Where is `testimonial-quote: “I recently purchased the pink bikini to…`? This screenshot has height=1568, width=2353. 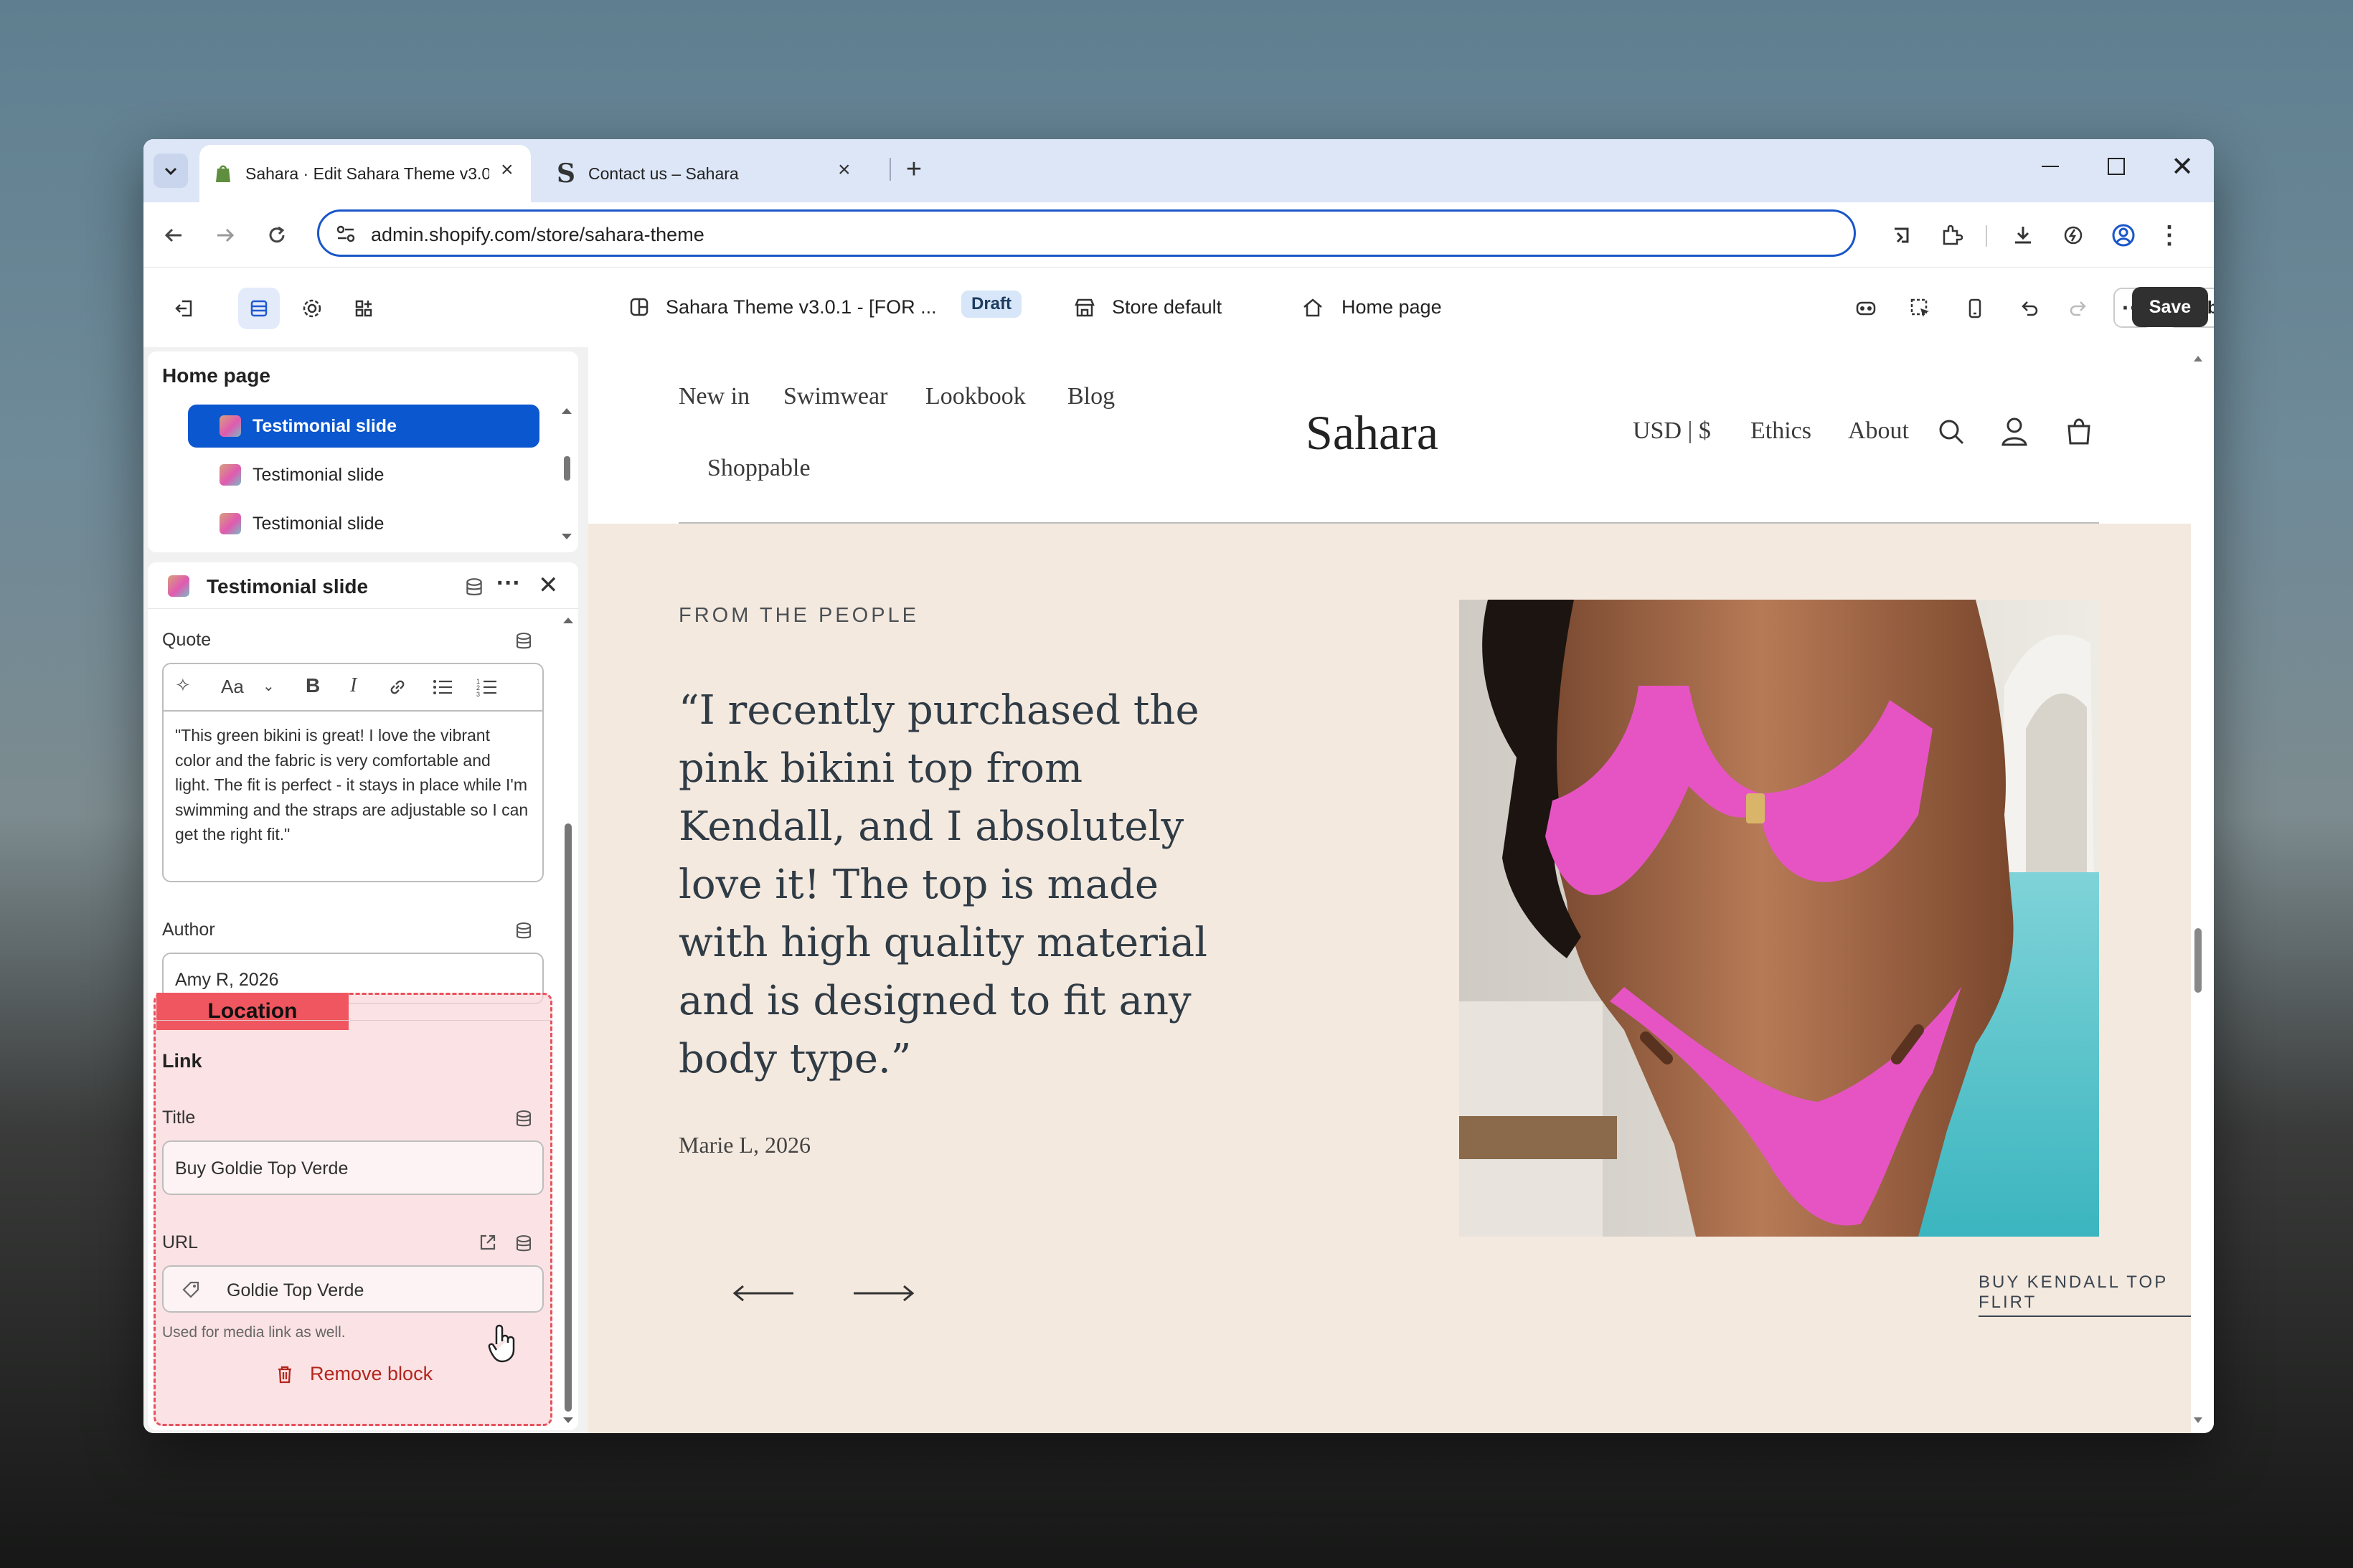 testimonial-quote: “I recently purchased the pink bikini to… is located at coordinates (944, 885).